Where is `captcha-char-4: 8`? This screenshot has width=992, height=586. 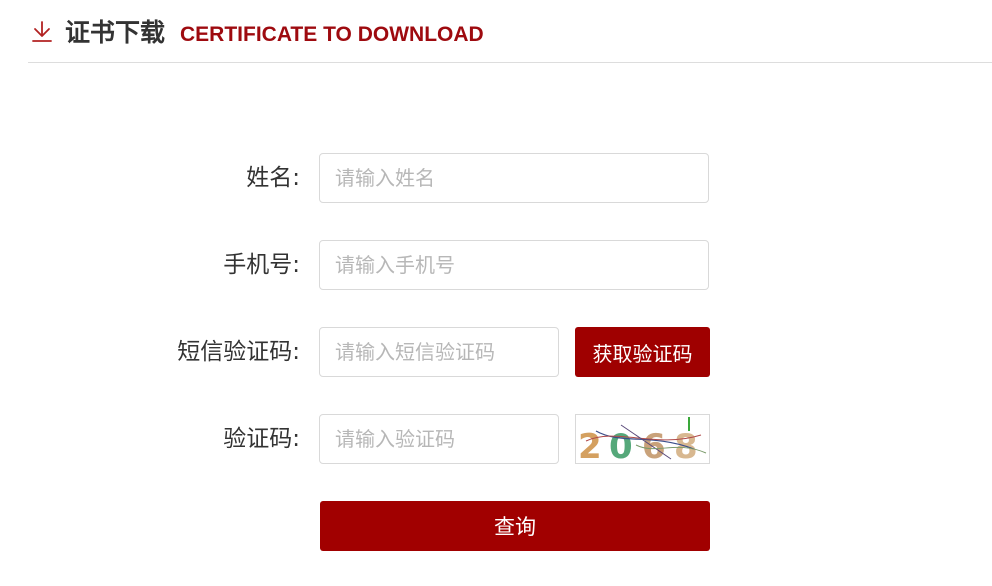
captcha-char-4: 8 is located at coordinates (686, 445).